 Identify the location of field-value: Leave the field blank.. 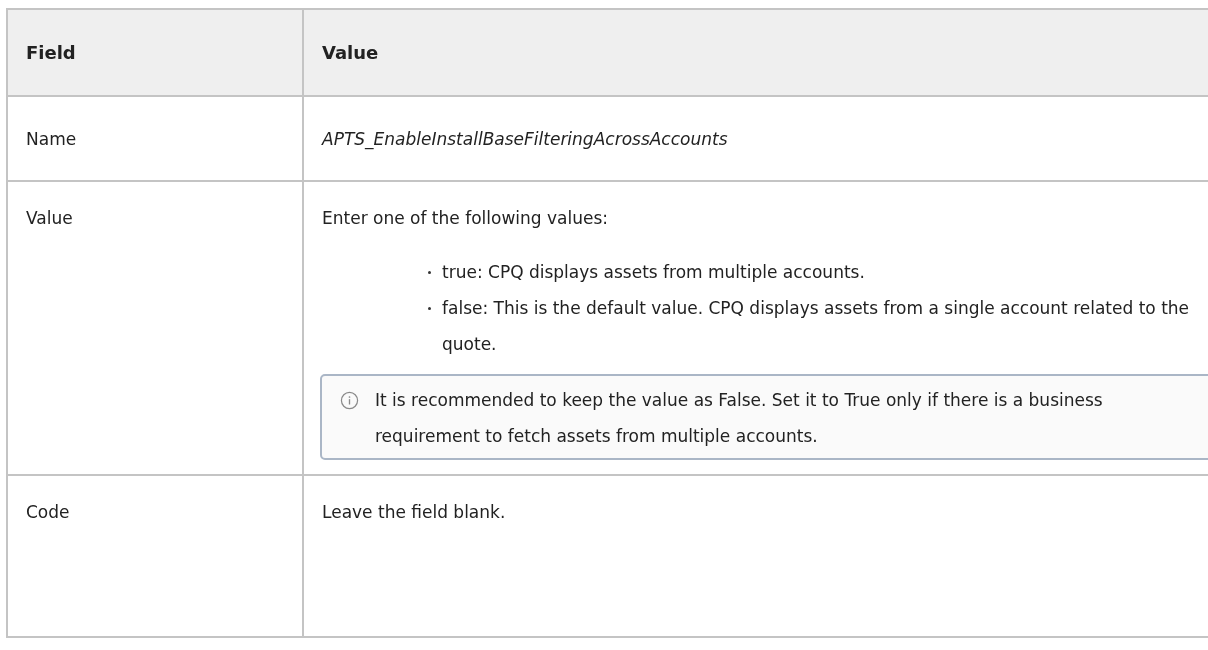
(414, 512).